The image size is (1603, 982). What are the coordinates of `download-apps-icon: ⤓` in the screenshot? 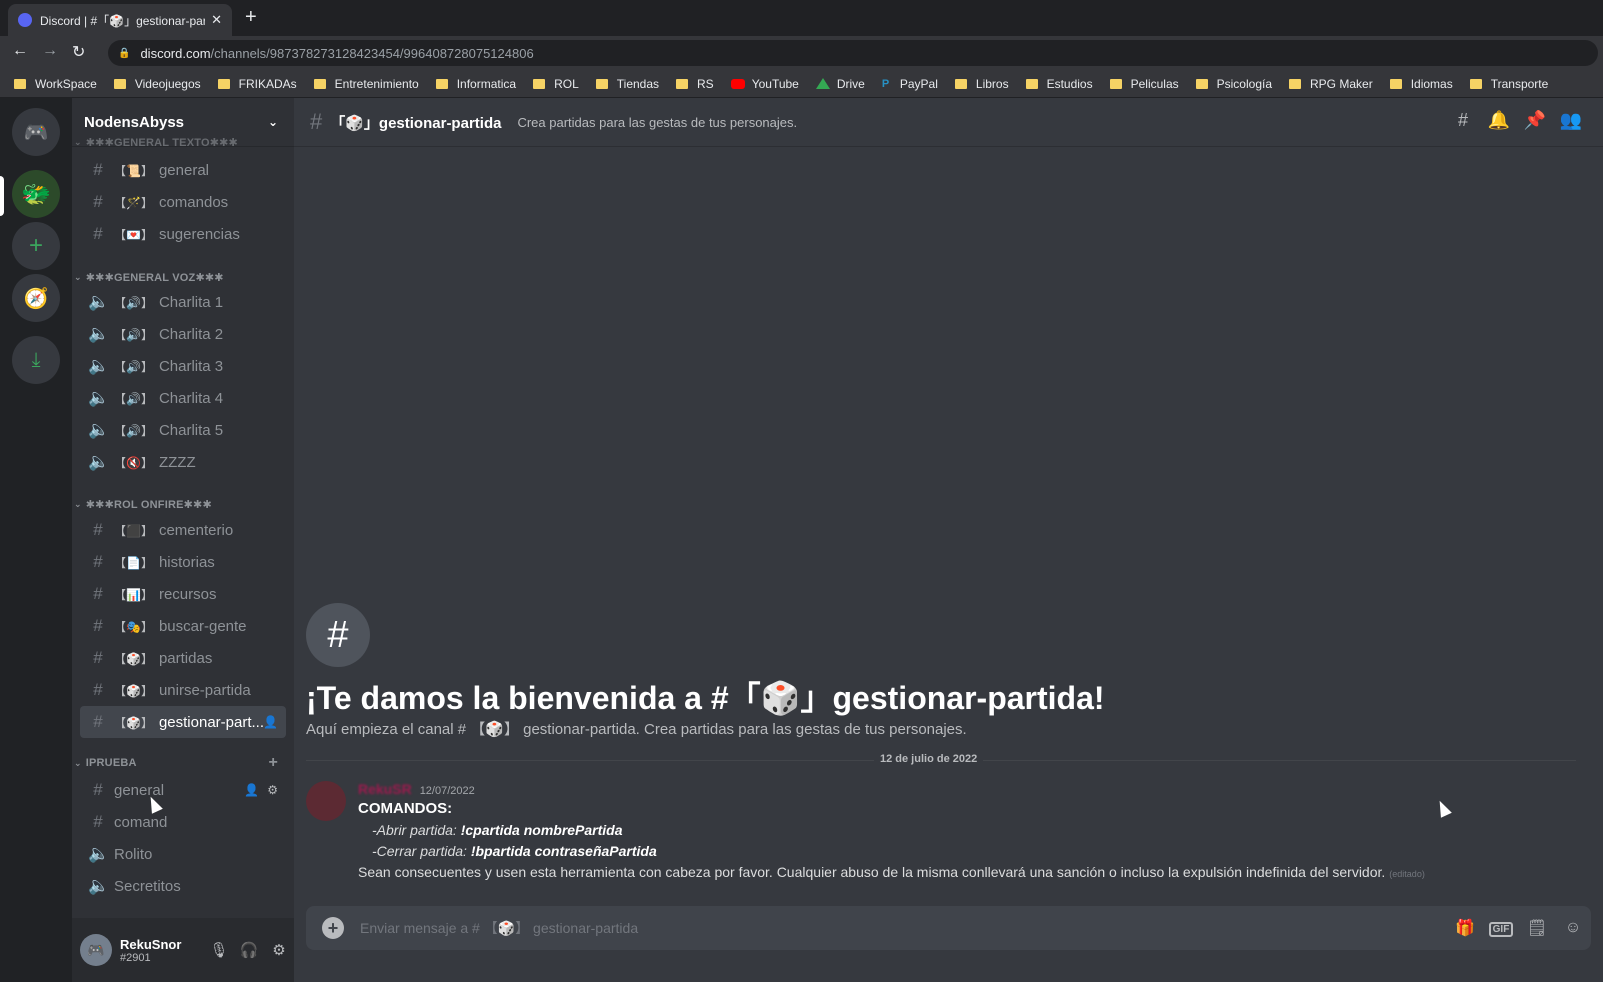 It's located at (36, 360).